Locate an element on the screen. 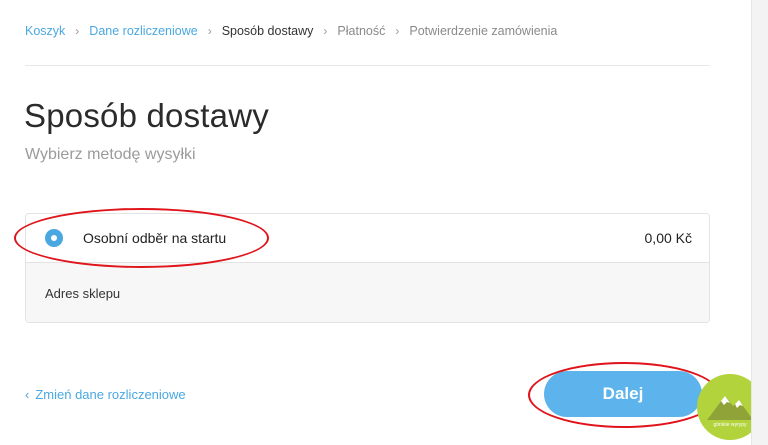 This screenshot has height=445, width=768. breadcrumb-item-shipping: Sposób dostawy is located at coordinates (267, 31).